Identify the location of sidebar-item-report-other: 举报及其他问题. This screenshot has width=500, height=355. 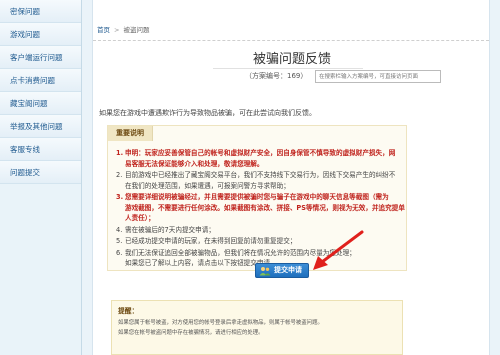
(40, 126).